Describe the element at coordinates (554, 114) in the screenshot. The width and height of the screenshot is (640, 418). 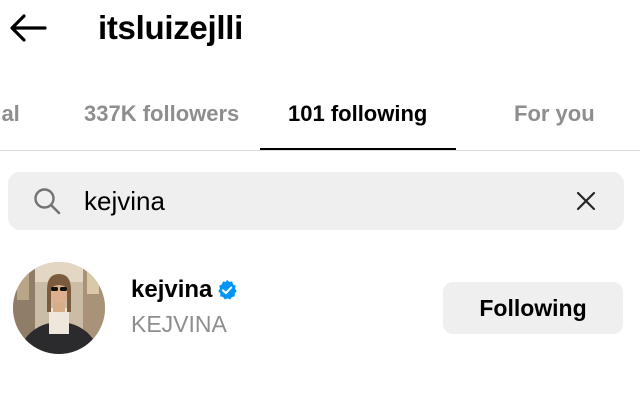
I see `tab-for-you: For you` at that location.